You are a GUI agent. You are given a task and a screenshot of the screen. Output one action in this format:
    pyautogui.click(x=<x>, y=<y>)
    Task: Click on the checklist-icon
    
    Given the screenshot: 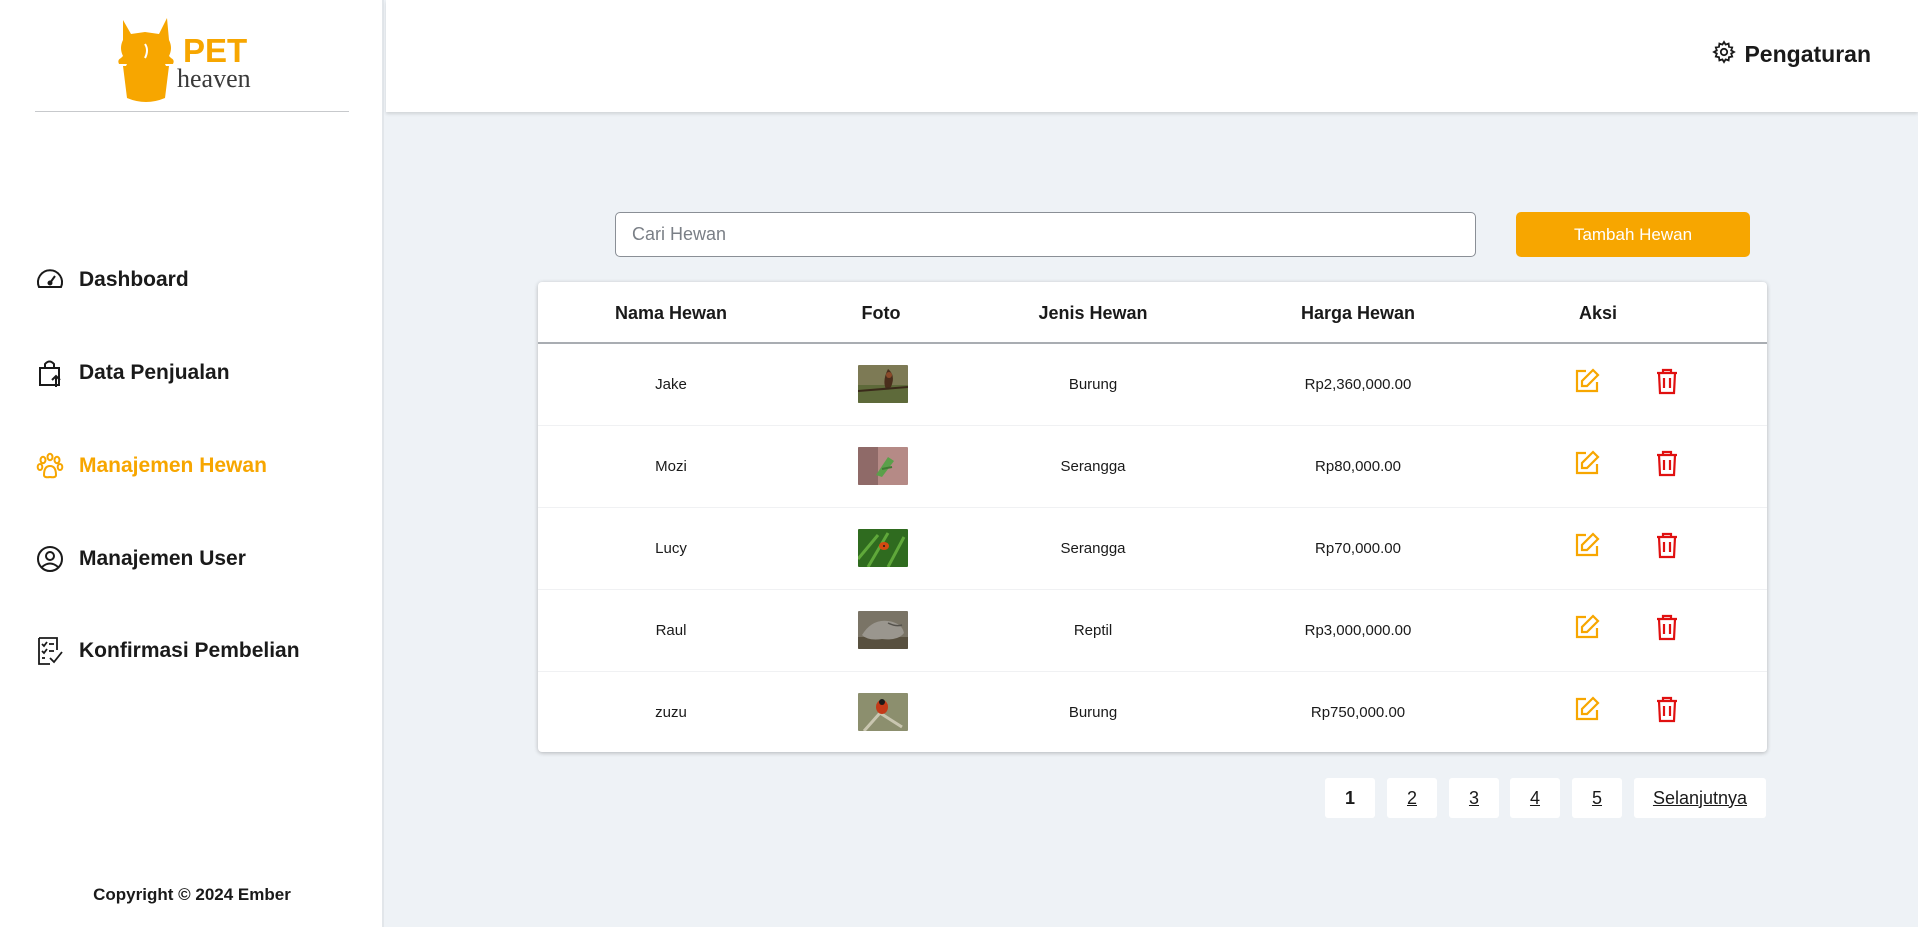 What is the action you would take?
    pyautogui.click(x=50, y=651)
    